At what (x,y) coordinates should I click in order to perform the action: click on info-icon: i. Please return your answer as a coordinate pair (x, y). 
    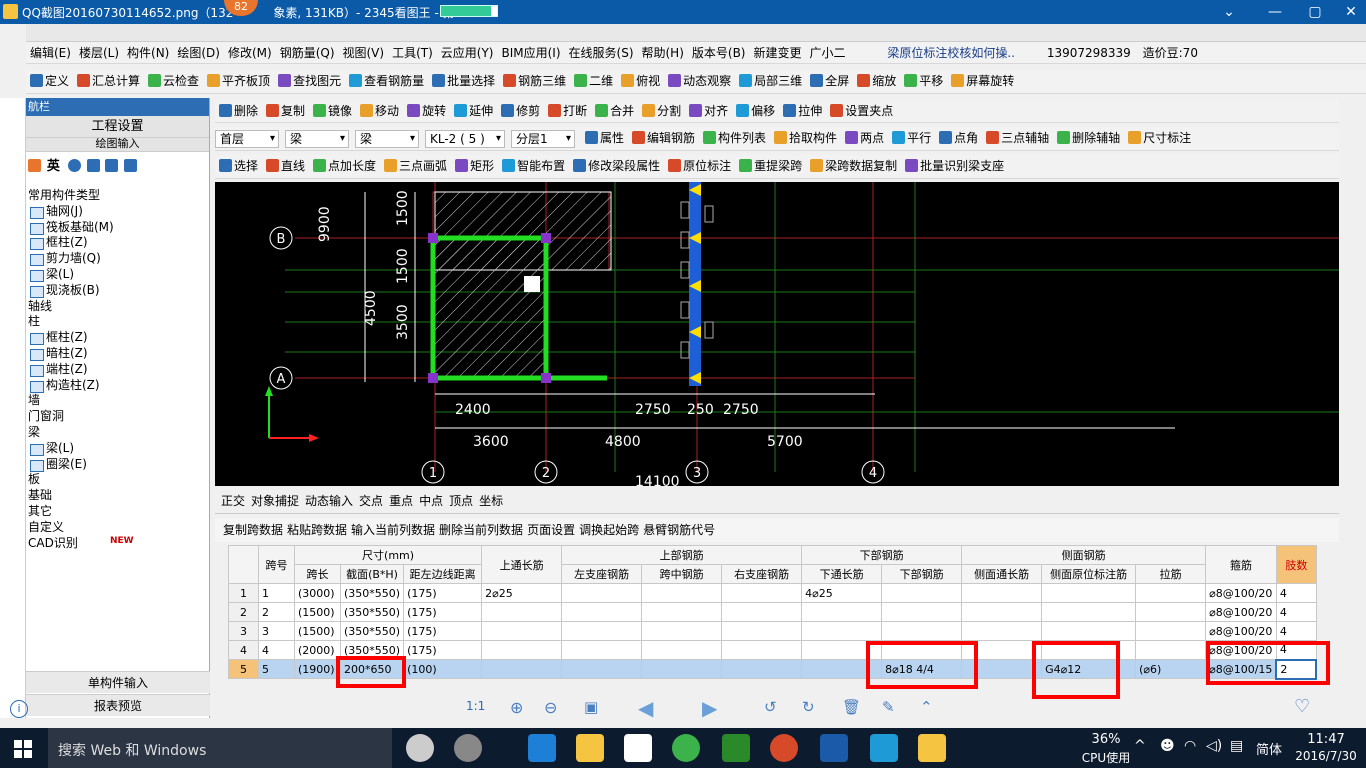
    Looking at the image, I should click on (19, 709).